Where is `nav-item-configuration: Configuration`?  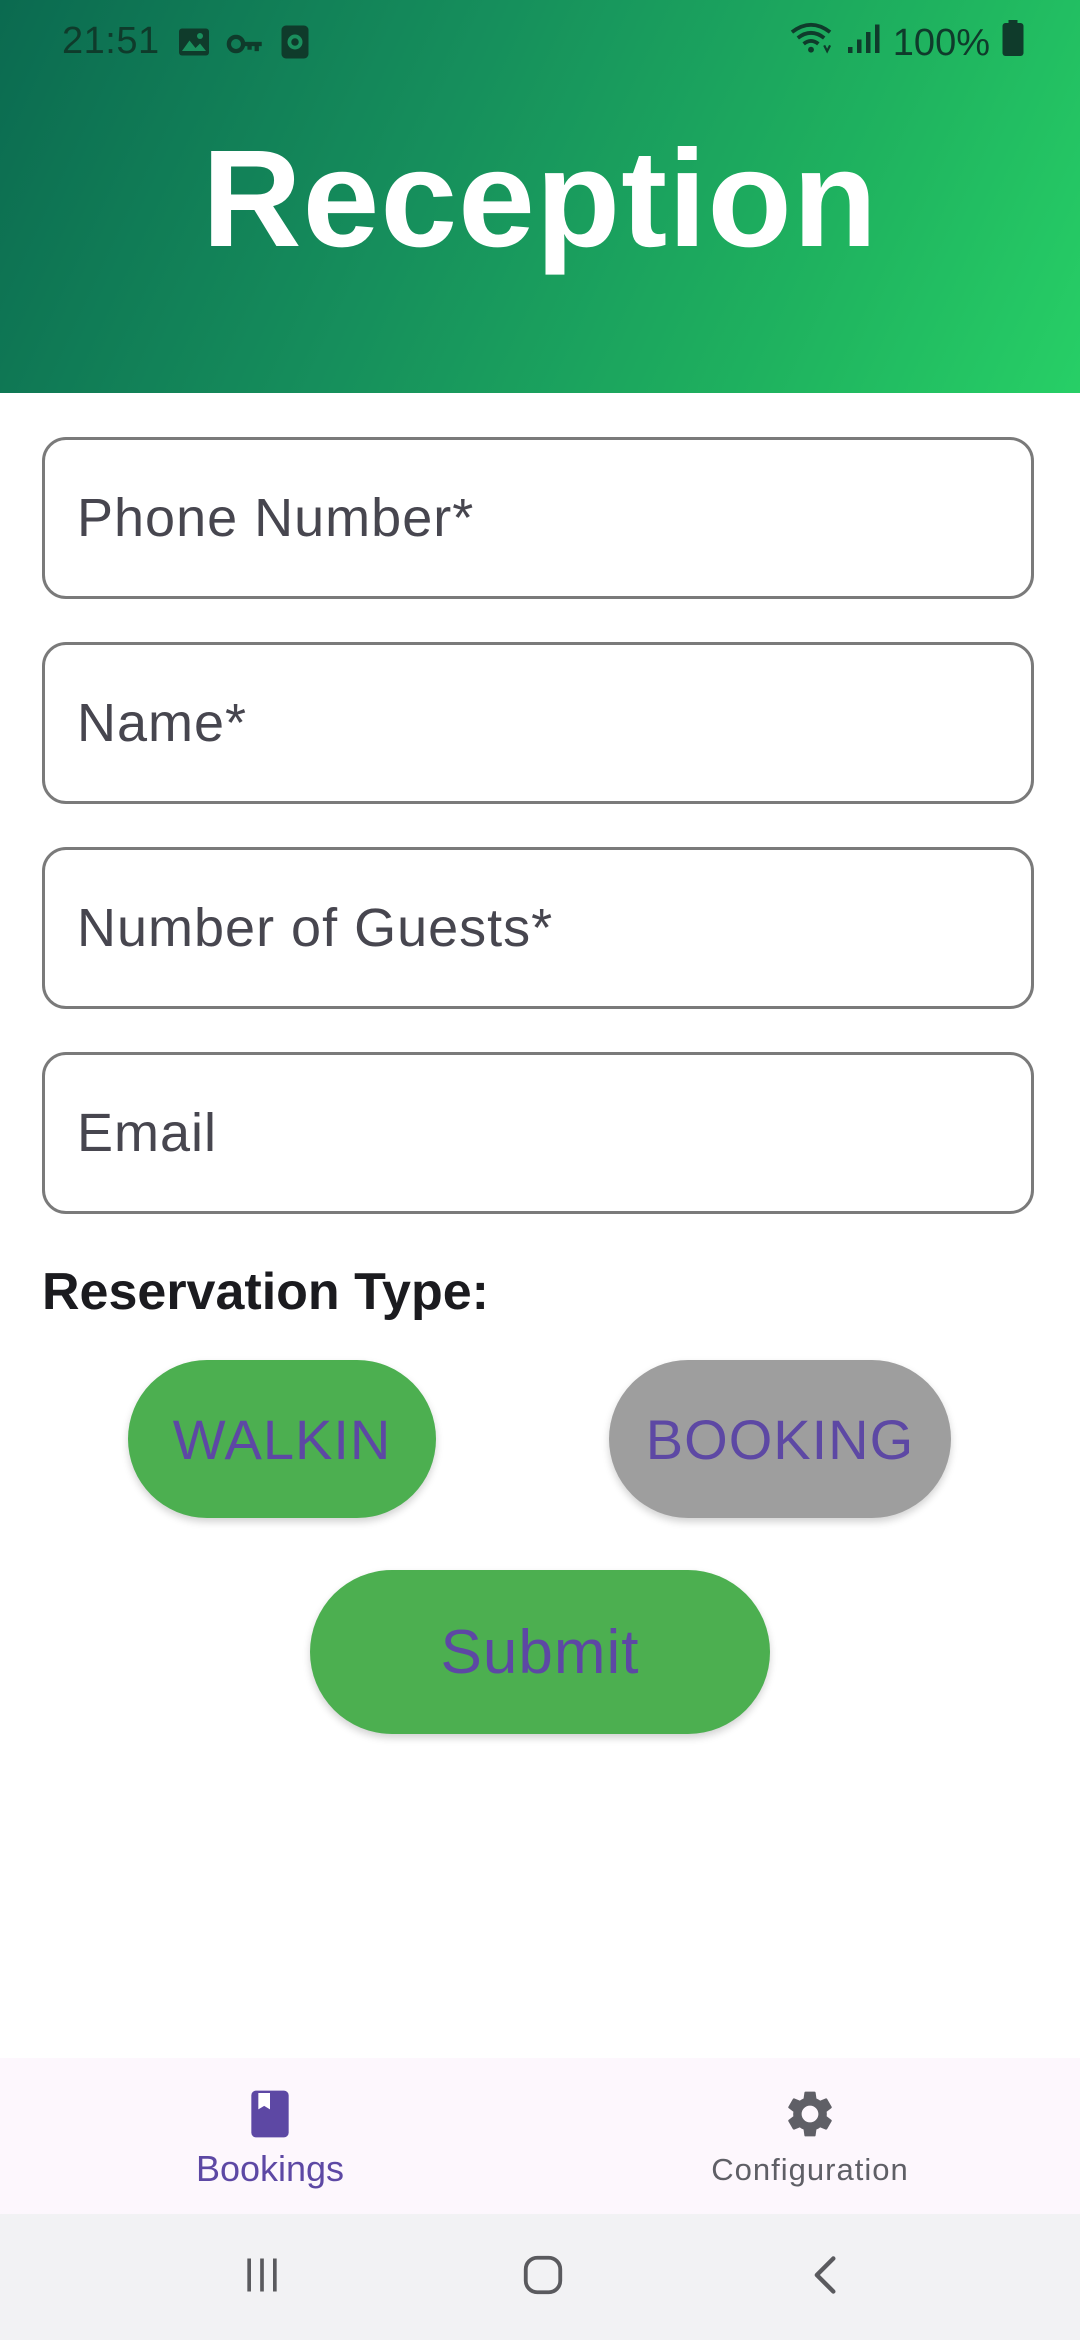
nav-item-configuration: Configuration is located at coordinates (810, 2136).